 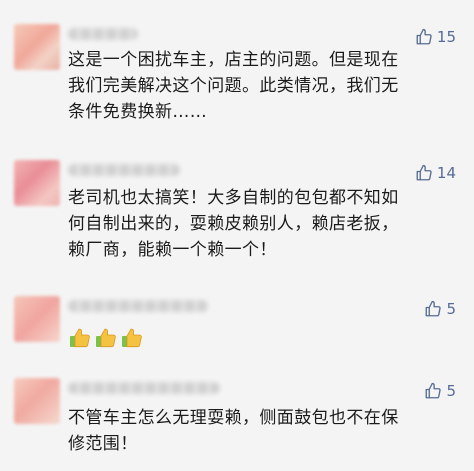 What do you see at coordinates (233, 431) in the screenshot?
I see `comment-text: 不管车主怎么无理耍赖，侧面鼓包也不在保 修范围！` at bounding box center [233, 431].